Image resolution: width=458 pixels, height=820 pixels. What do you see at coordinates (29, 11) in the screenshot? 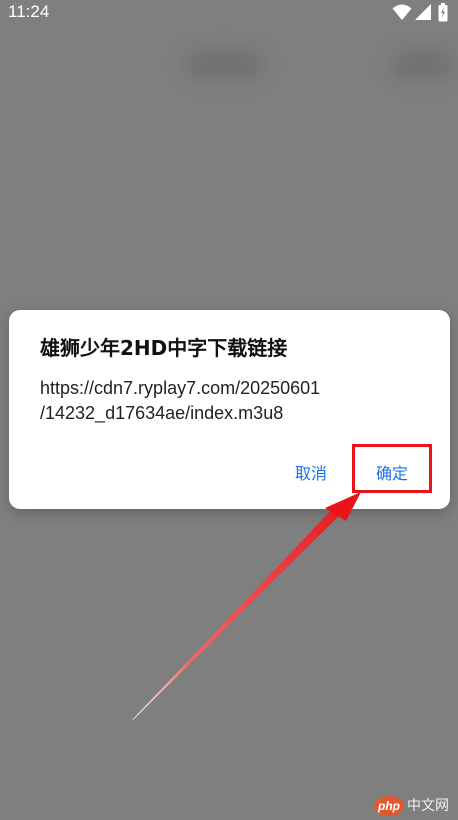
I see `status-time: 11:24` at bounding box center [29, 11].